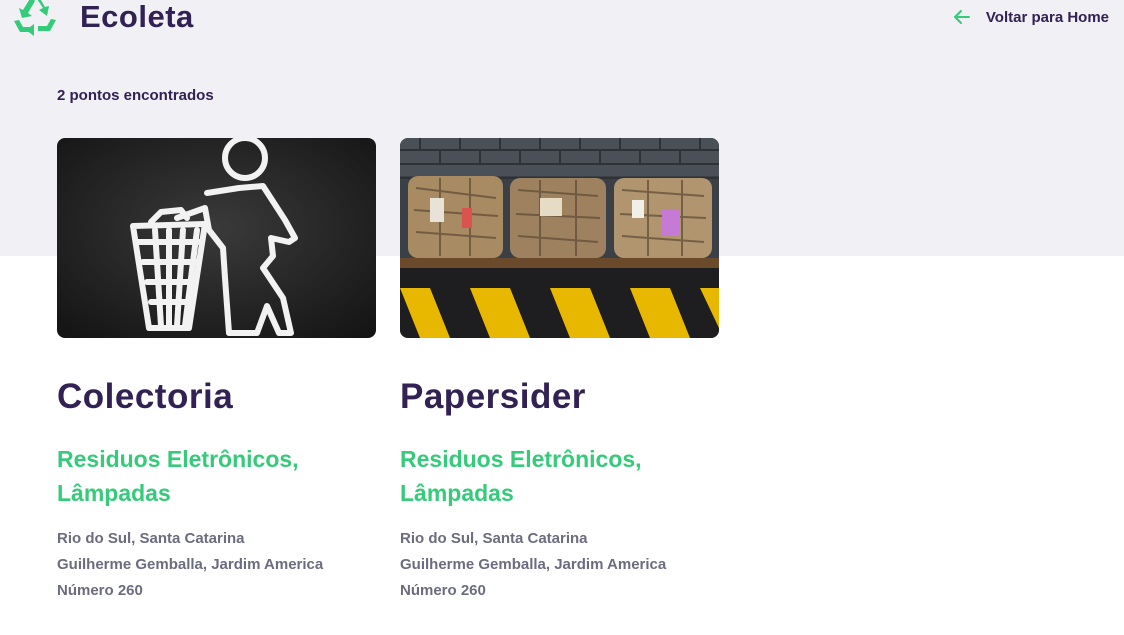  Describe the element at coordinates (35, 18) in the screenshot. I see `recycle-icon` at that location.